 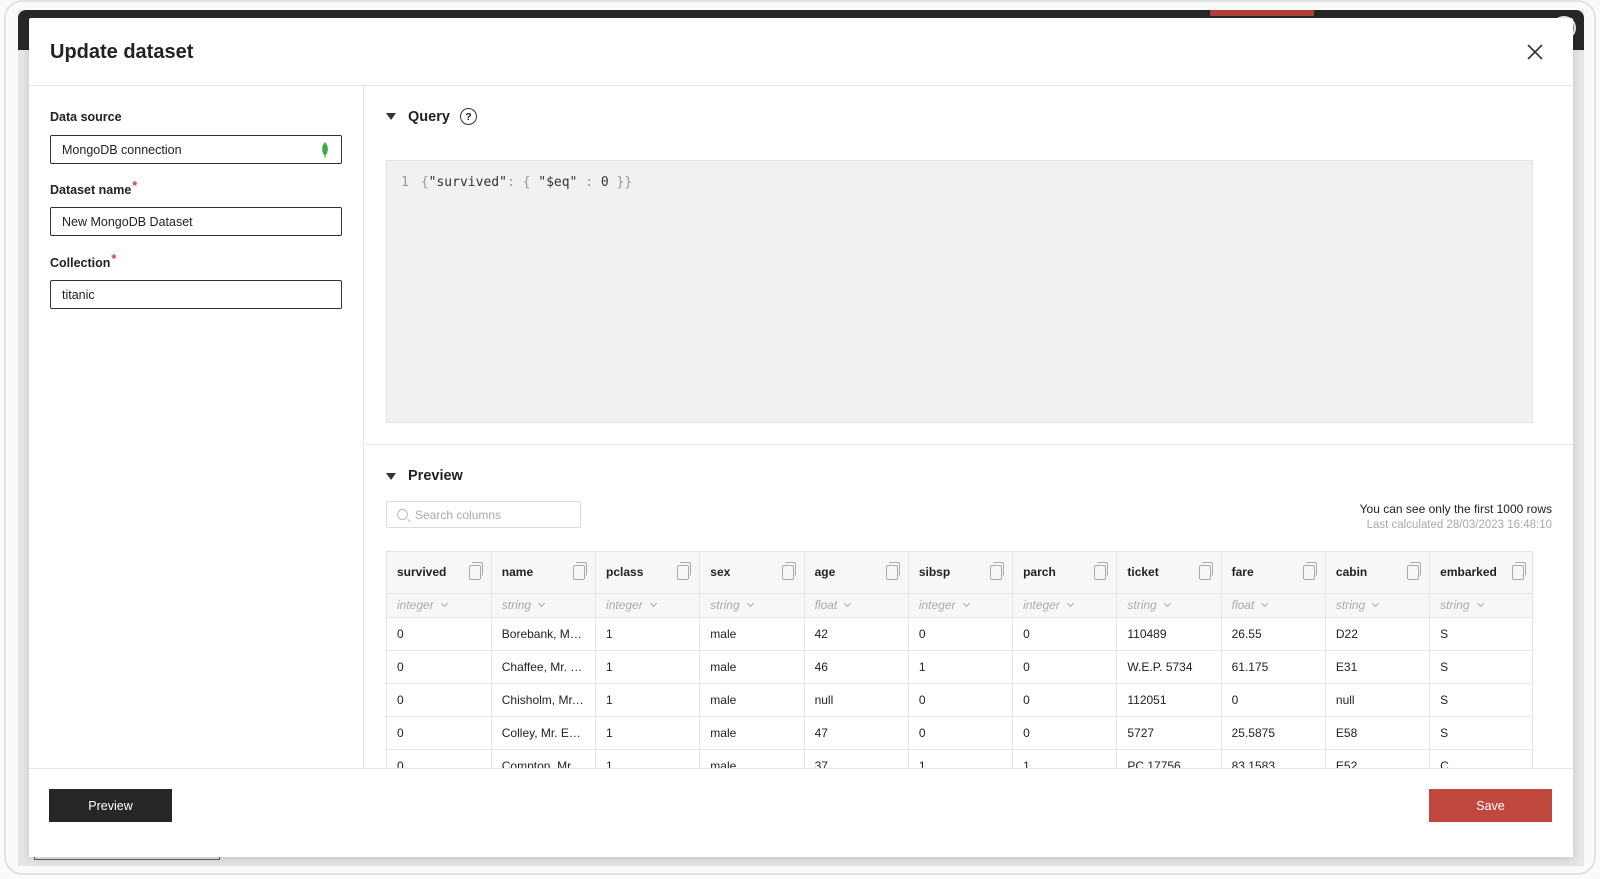 I want to click on column-header-embarked: embarked, so click(x=1480, y=573).